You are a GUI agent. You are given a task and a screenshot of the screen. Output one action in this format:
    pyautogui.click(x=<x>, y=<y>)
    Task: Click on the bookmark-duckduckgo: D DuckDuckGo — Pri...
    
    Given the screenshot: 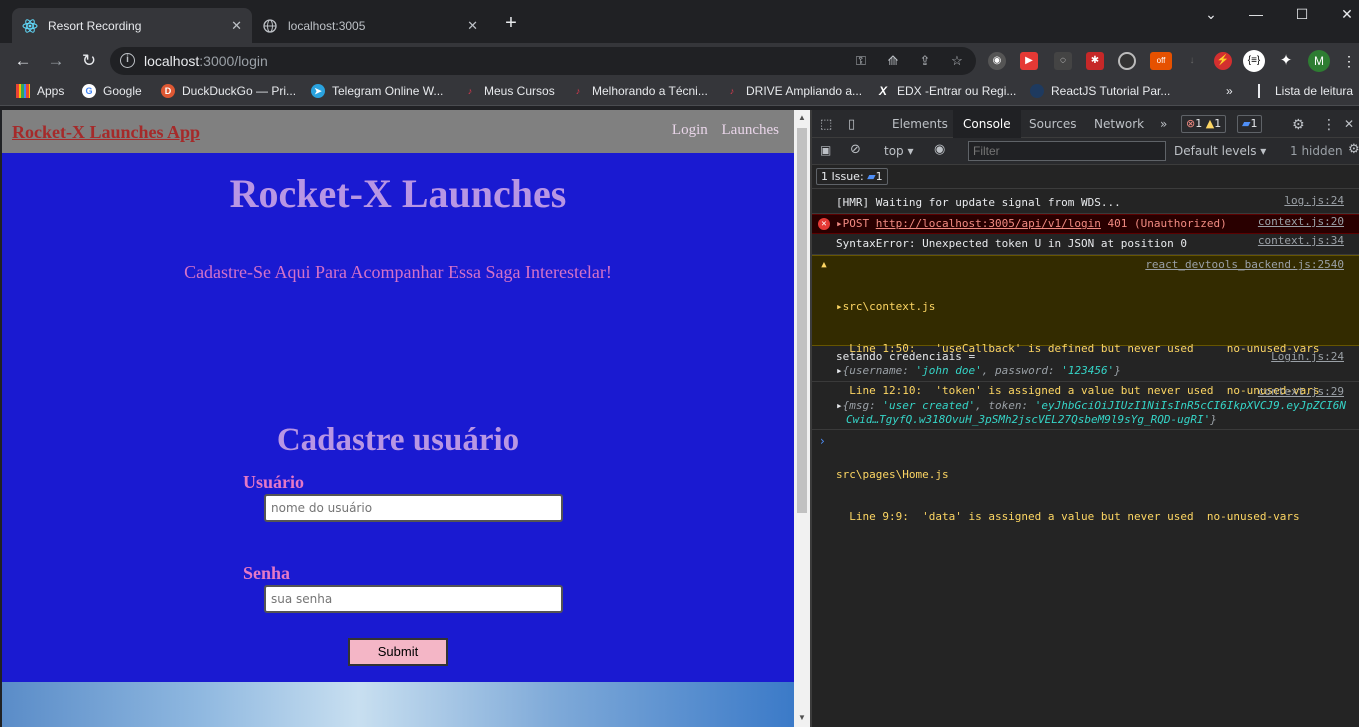 What is the action you would take?
    pyautogui.click(x=228, y=91)
    